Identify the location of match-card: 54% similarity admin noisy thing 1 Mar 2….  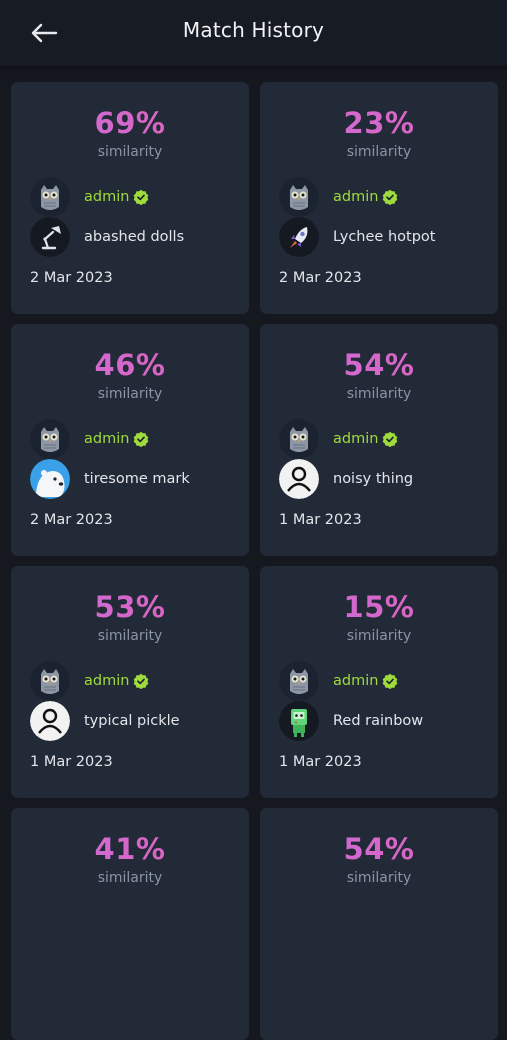
(379, 440).